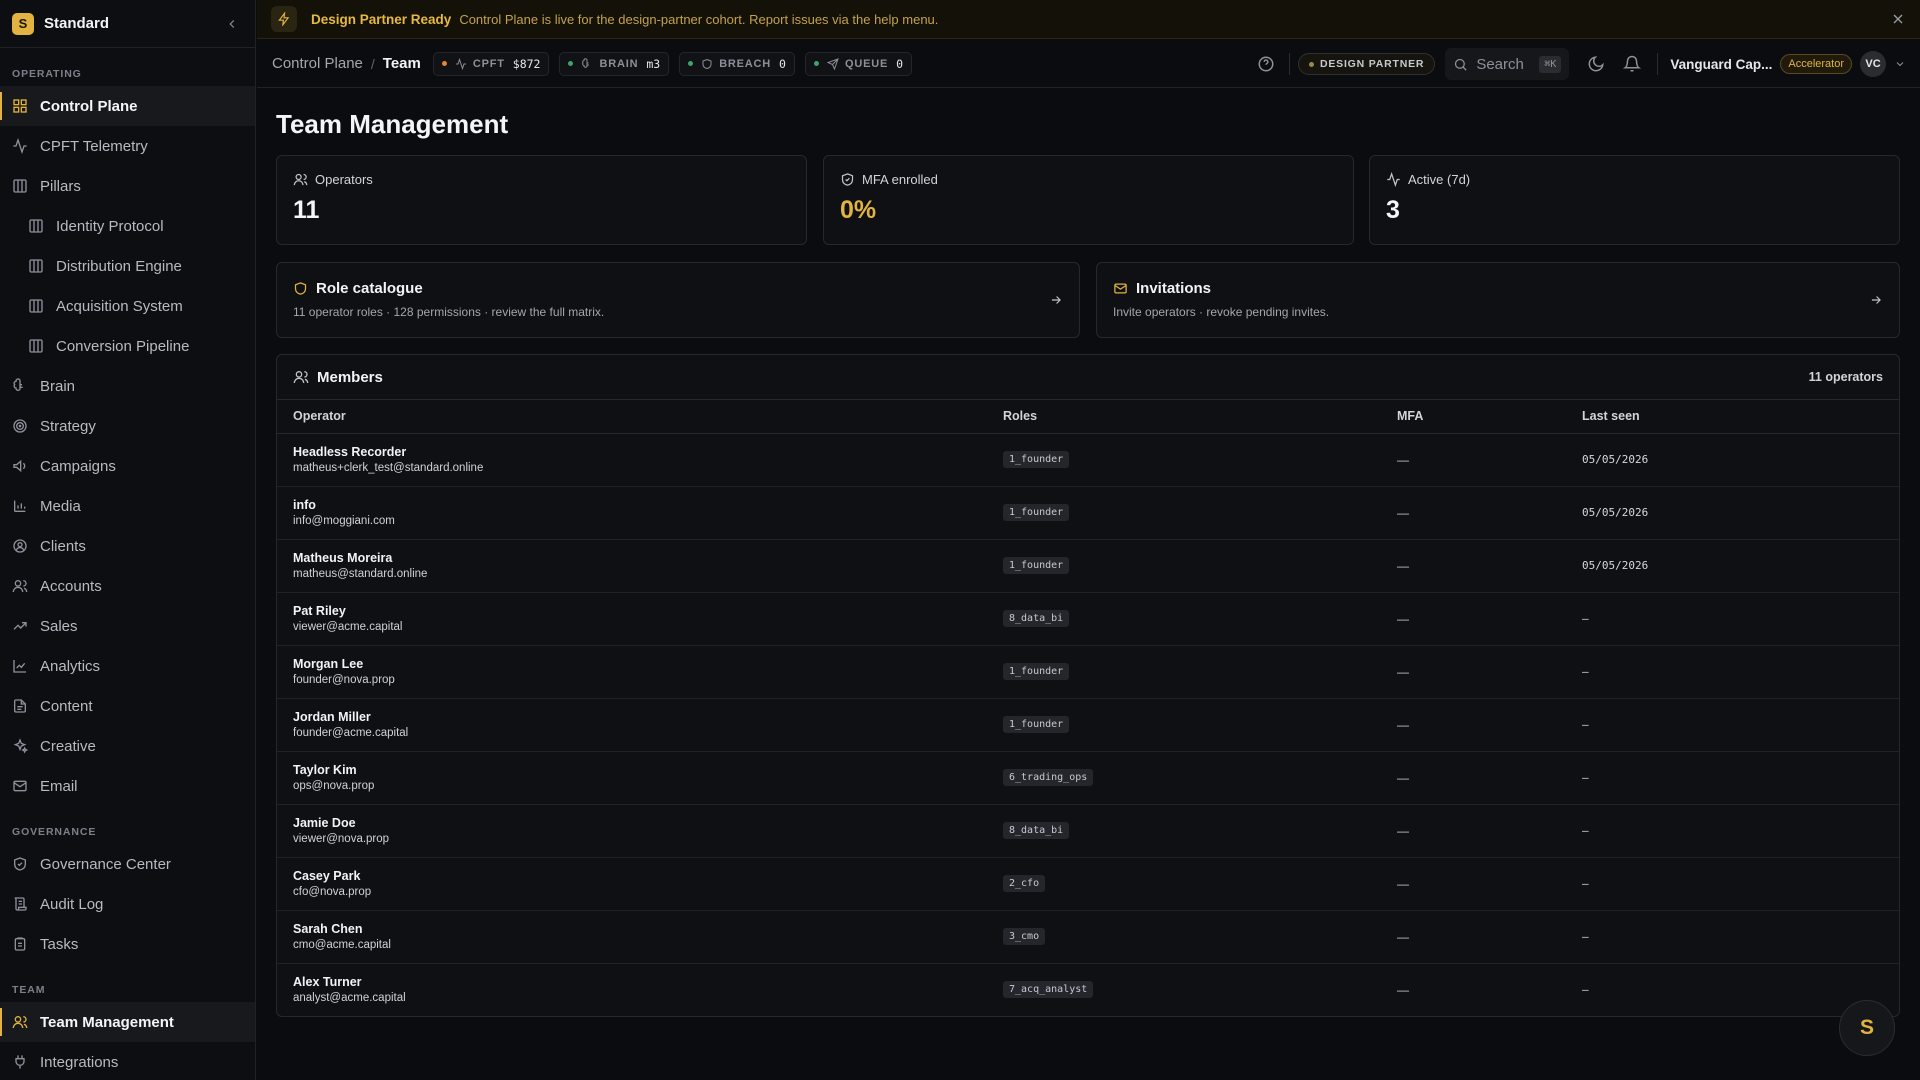 The height and width of the screenshot is (1080, 1920). What do you see at coordinates (20, 746) in the screenshot?
I see `sparkles-icon` at bounding box center [20, 746].